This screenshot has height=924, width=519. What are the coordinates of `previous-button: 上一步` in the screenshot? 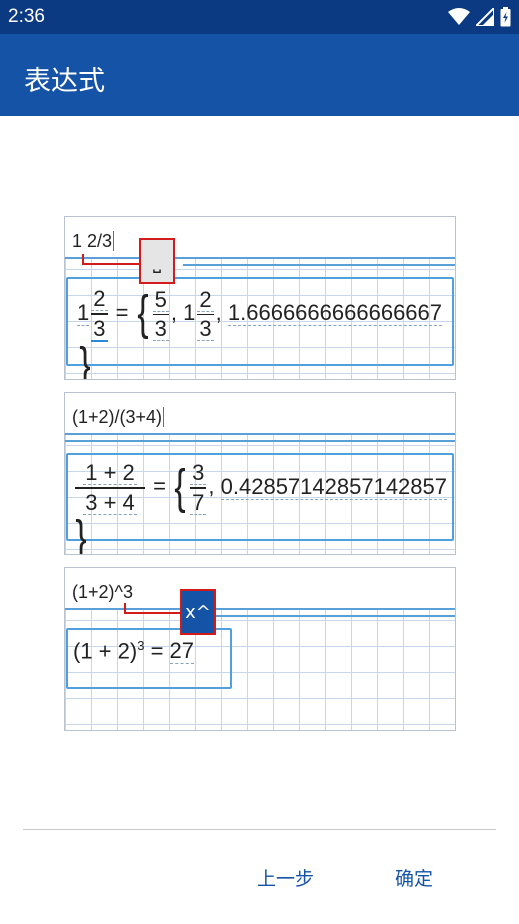 It's located at (285, 877).